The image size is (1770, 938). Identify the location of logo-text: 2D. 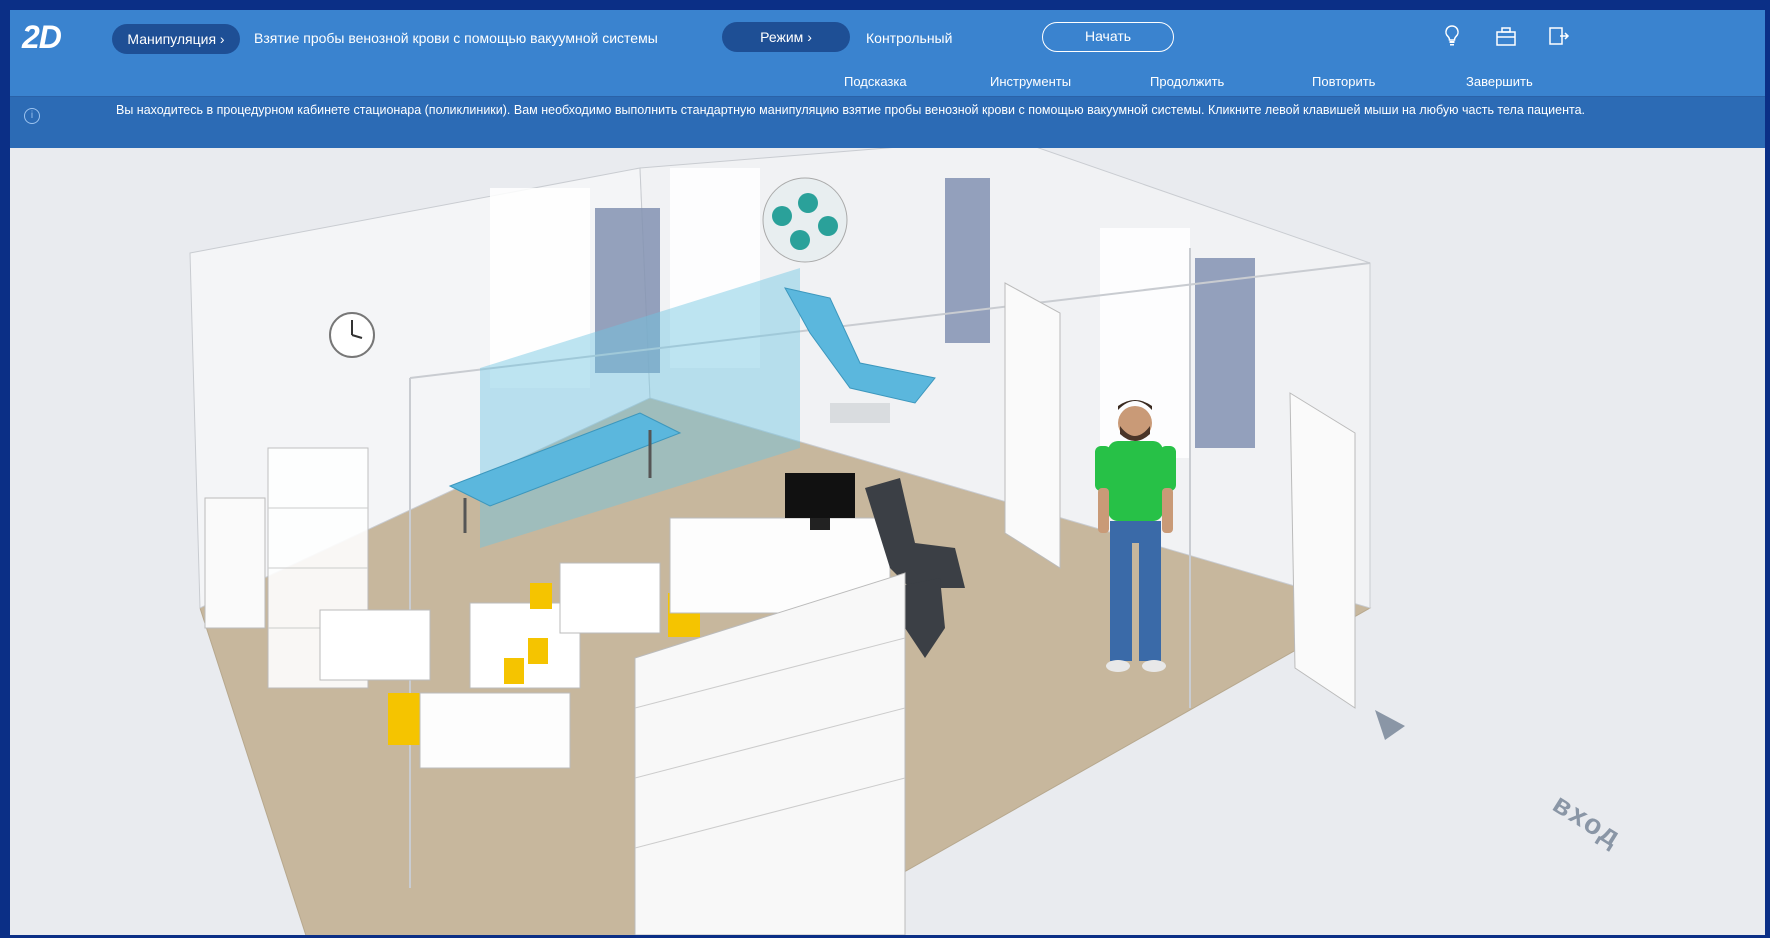
(42, 37).